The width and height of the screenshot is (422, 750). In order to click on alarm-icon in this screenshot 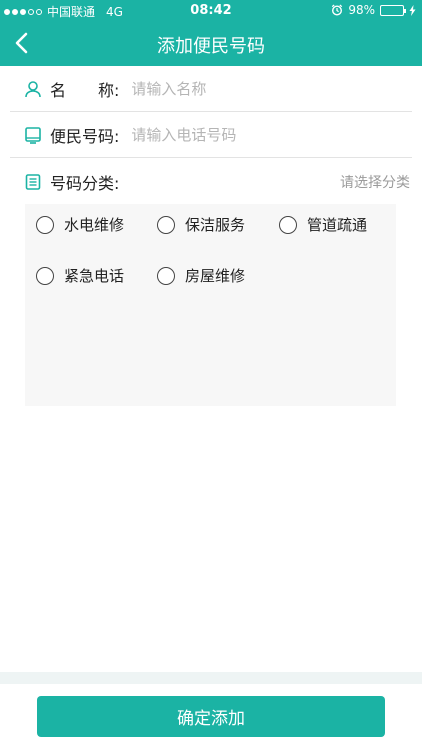, I will do `click(337, 10)`.